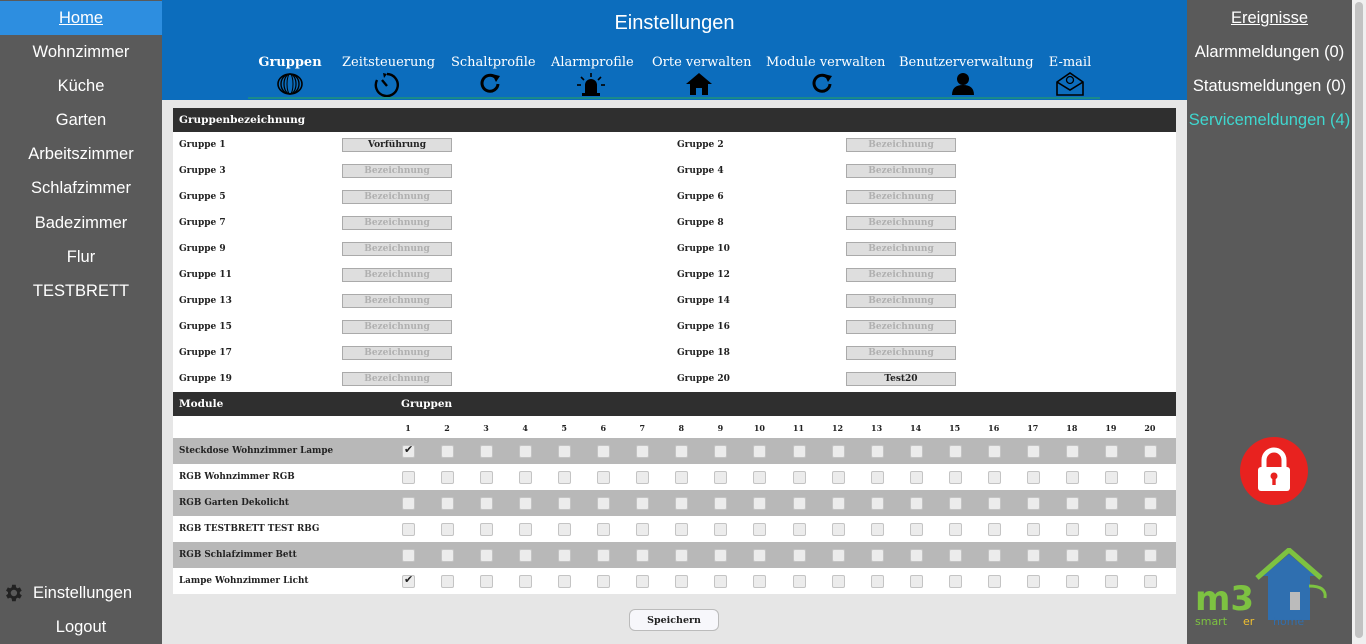  Describe the element at coordinates (1070, 76) in the screenshot. I see `tab-email: E-mail` at that location.